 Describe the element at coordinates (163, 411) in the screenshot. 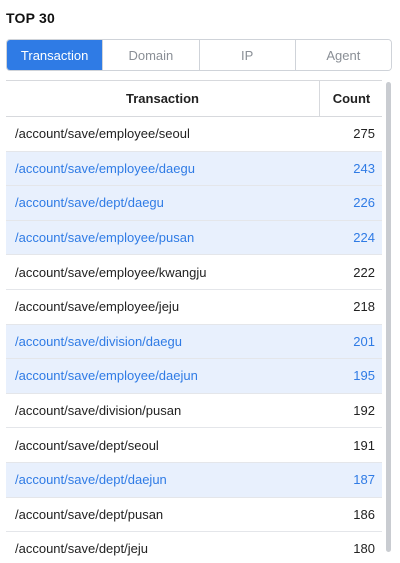

I see `transaction-cell: /account/save/division/pusan` at that location.